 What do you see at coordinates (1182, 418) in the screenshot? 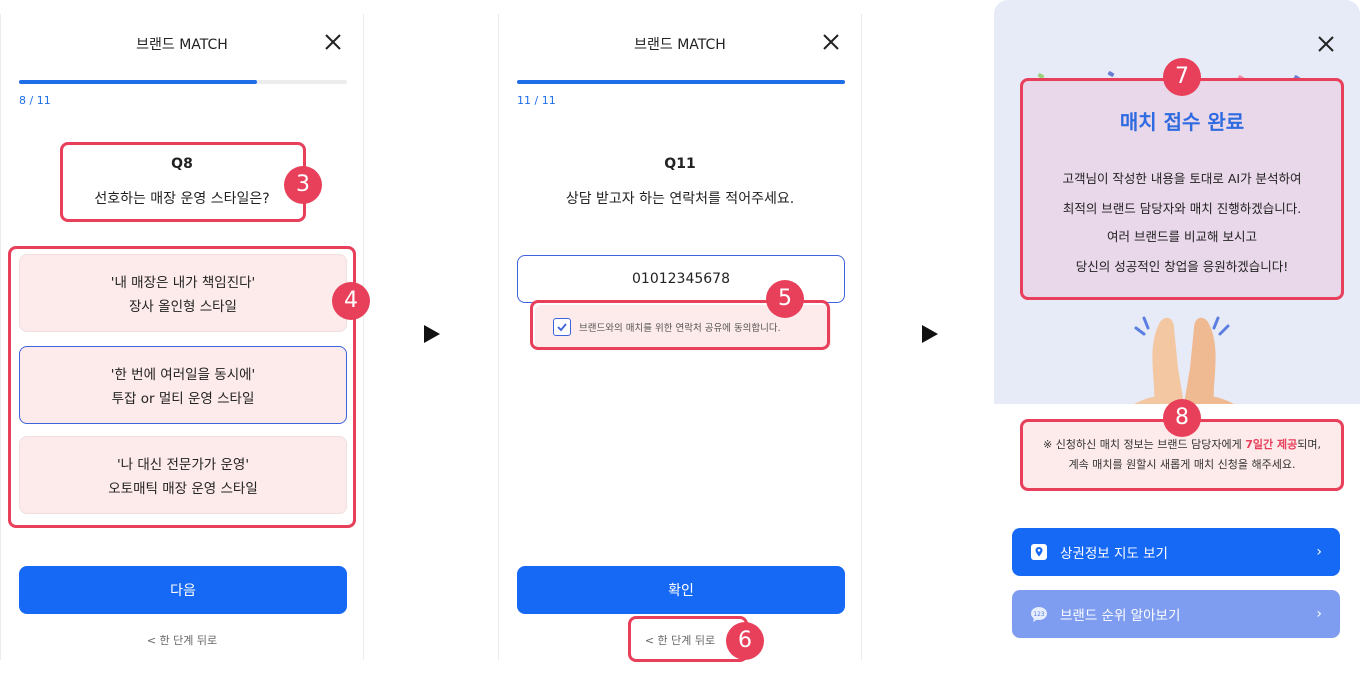
I see `annotation-badge: 8` at bounding box center [1182, 418].